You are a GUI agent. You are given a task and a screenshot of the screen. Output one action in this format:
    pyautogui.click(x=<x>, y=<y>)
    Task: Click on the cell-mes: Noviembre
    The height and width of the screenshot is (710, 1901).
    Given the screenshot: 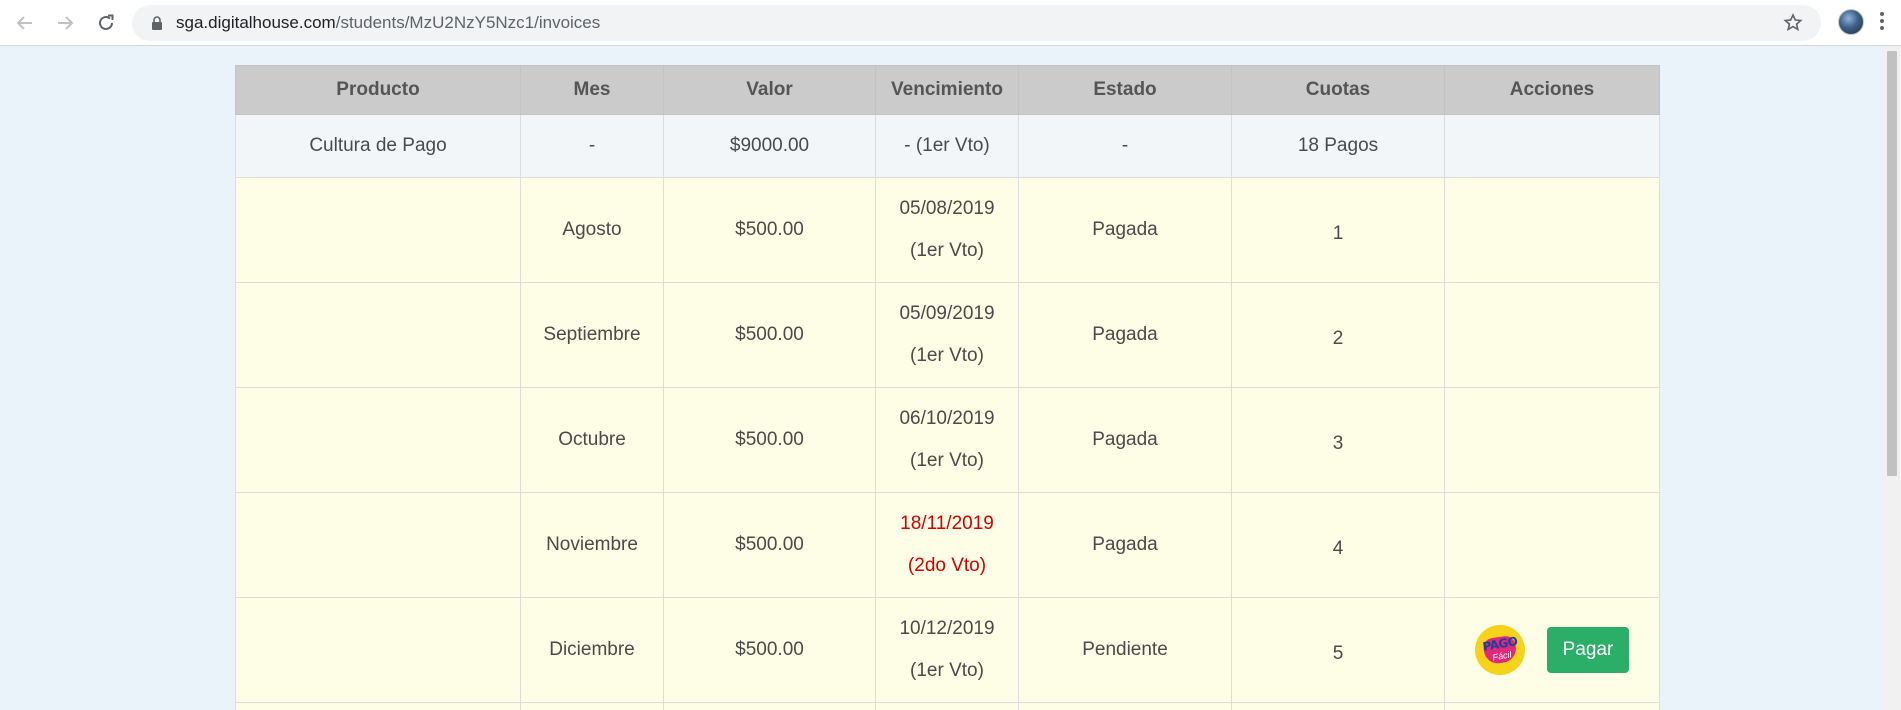 What is the action you would take?
    pyautogui.click(x=592, y=545)
    